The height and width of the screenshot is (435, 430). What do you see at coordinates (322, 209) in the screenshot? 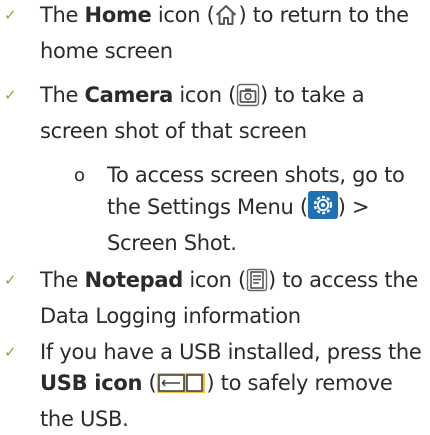
I see `settings-icon` at bounding box center [322, 209].